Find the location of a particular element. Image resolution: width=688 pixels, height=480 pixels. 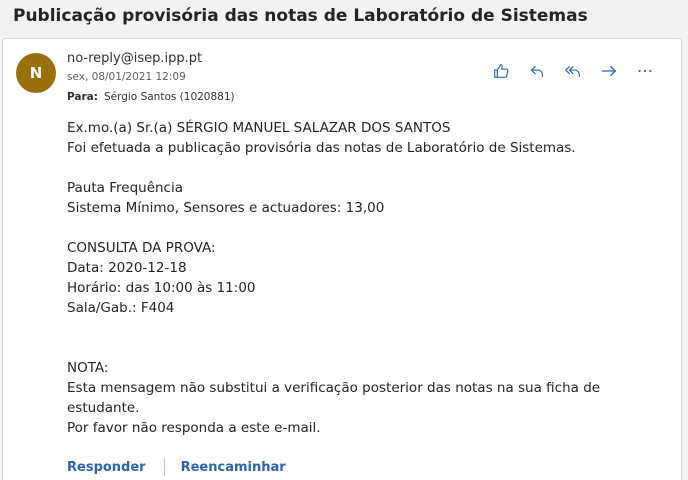

reply-icon is located at coordinates (537, 71).